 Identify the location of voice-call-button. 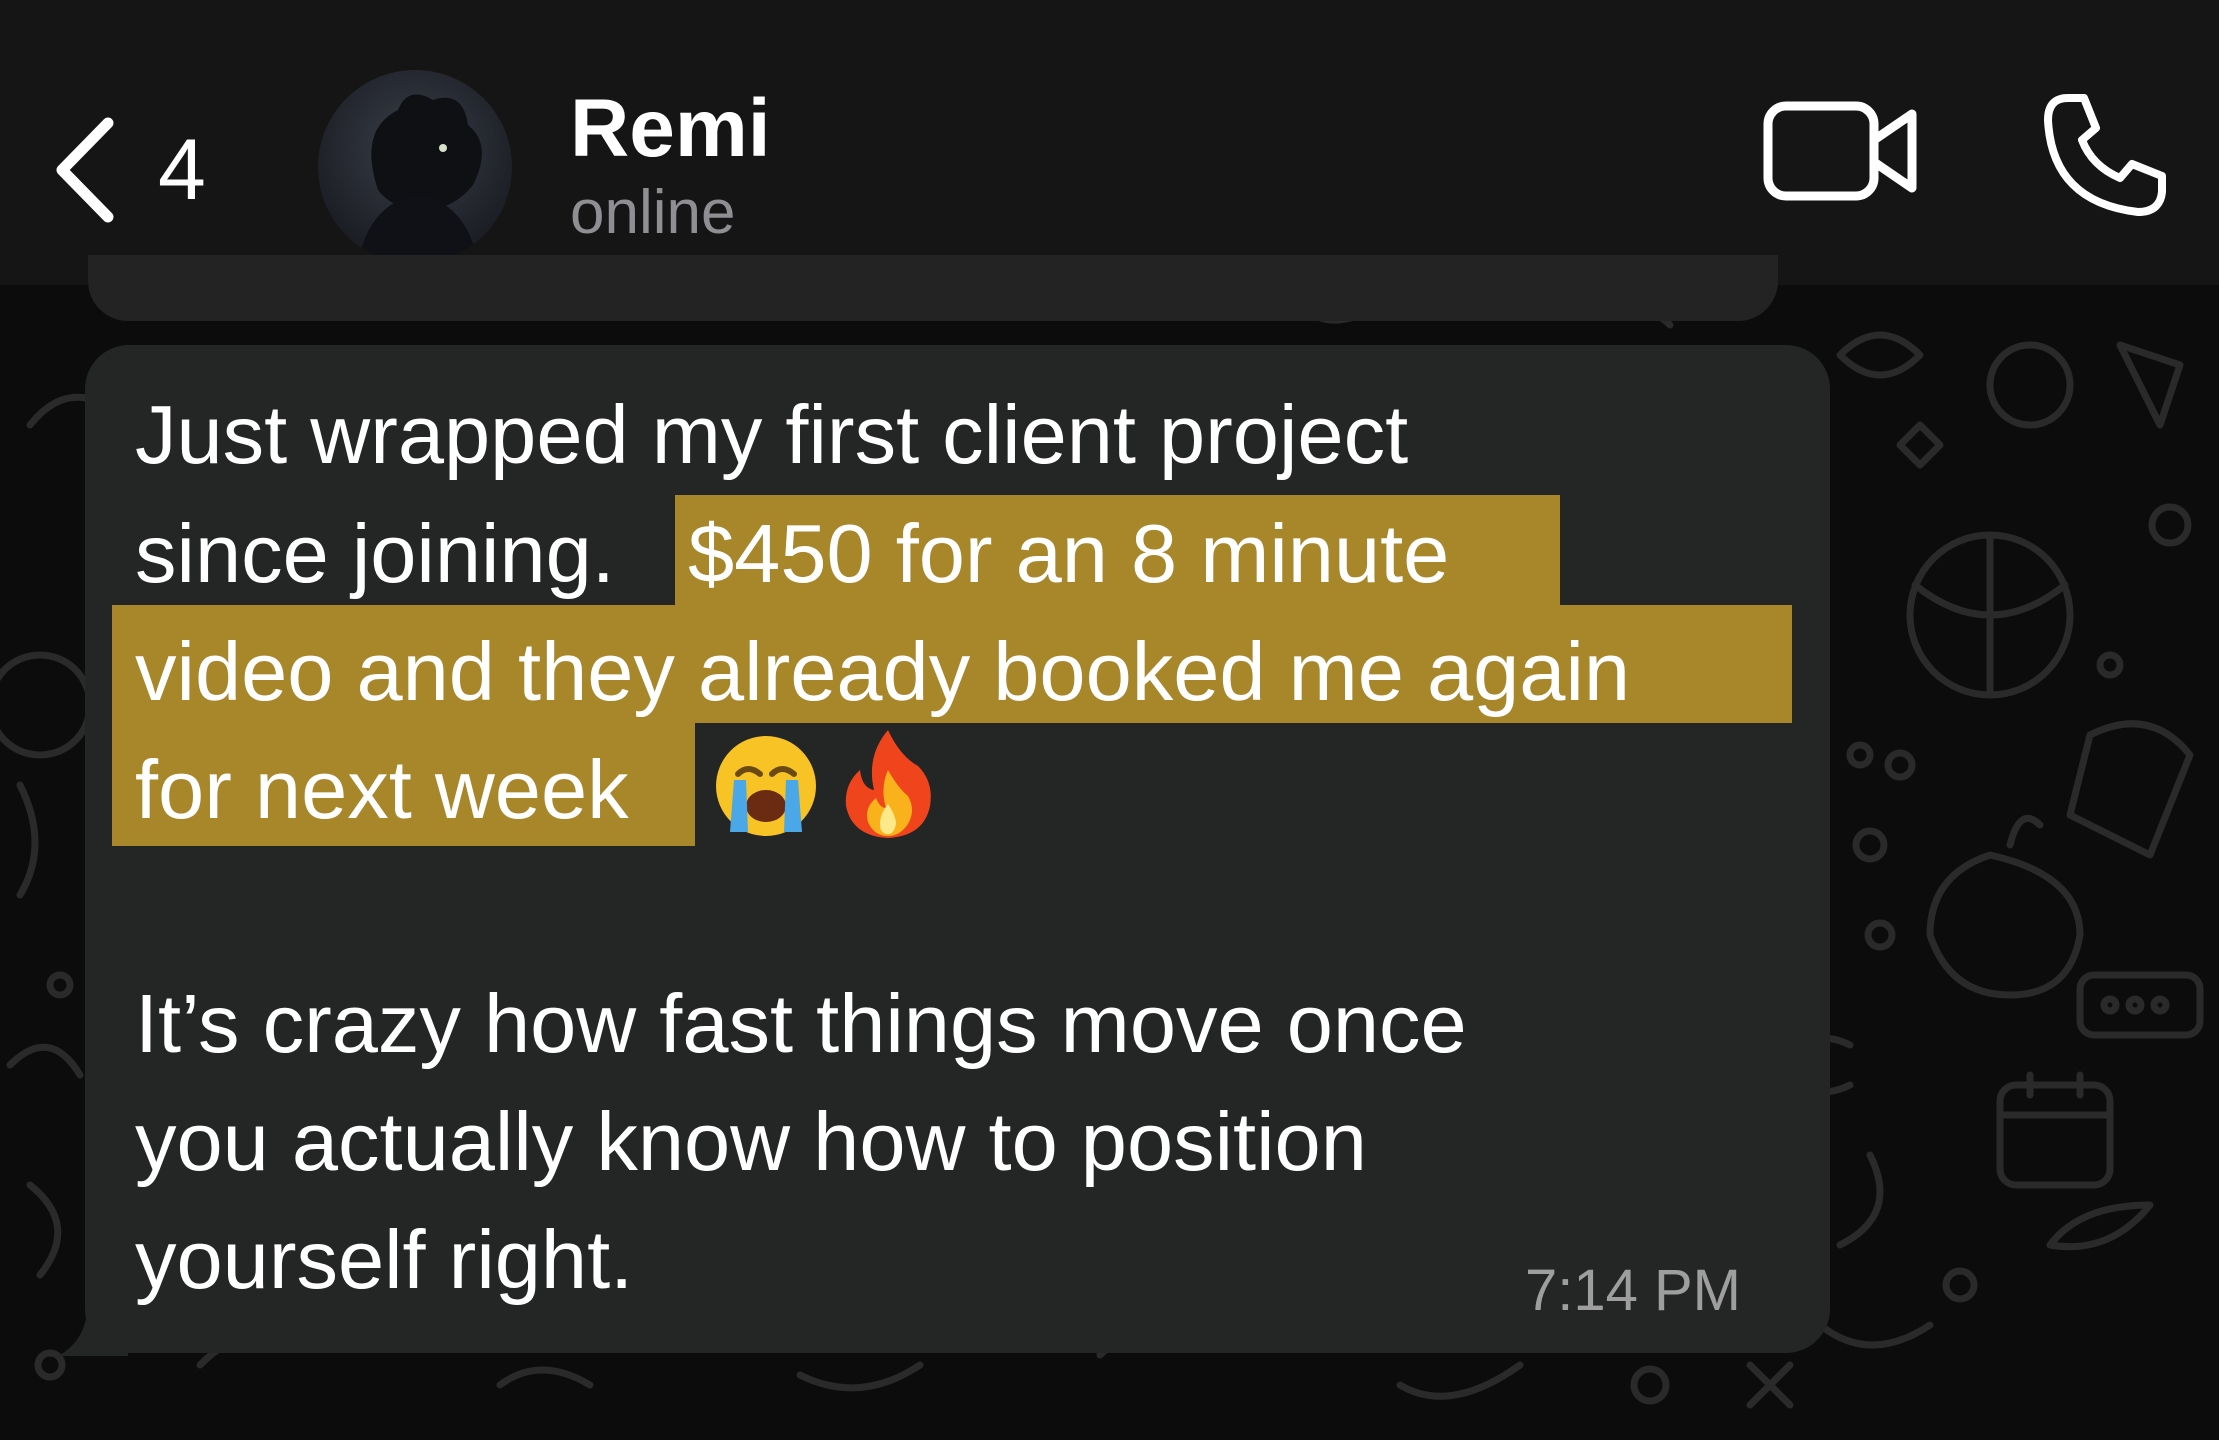
(2105, 155).